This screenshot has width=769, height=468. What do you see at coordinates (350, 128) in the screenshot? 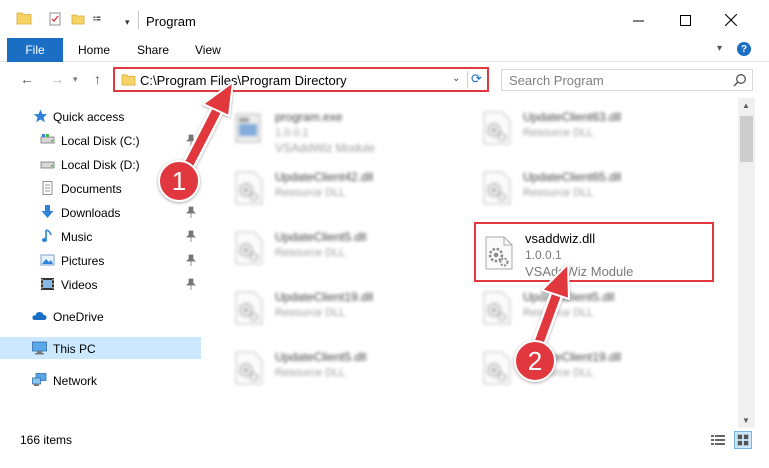
I see `file-tile: program.exe 1.0.0.1 VSAddWiz Module` at bounding box center [350, 128].